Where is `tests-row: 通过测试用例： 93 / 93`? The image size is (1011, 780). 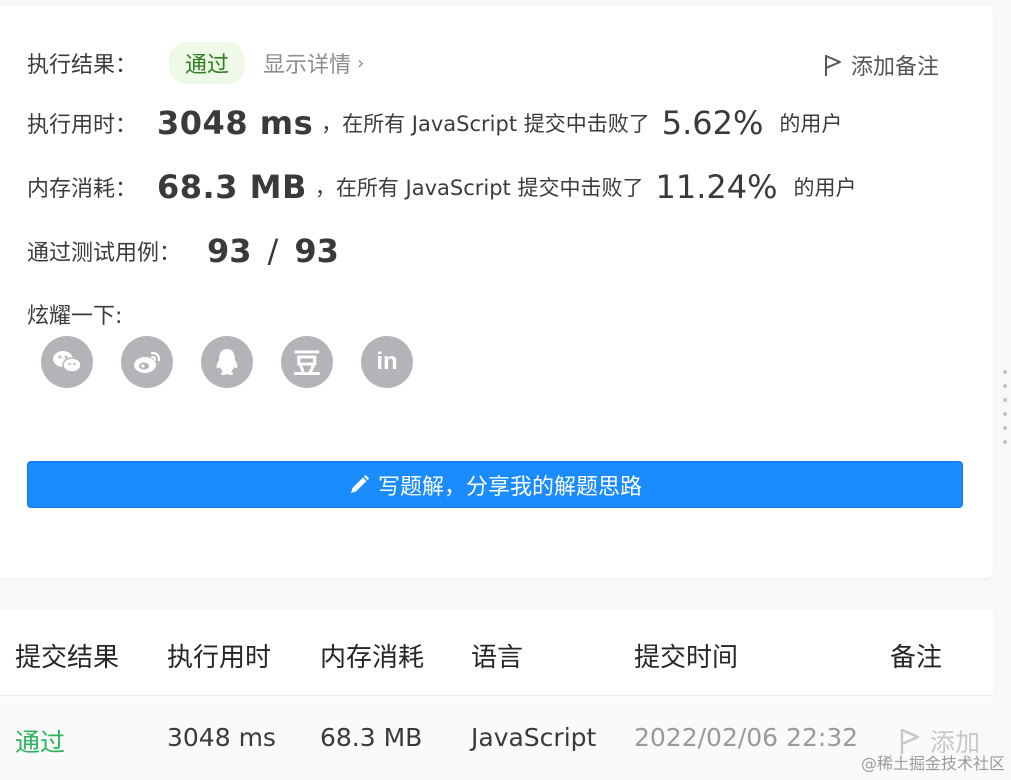
tests-row: 通过测试用例： 93 / 93 is located at coordinates (183, 251).